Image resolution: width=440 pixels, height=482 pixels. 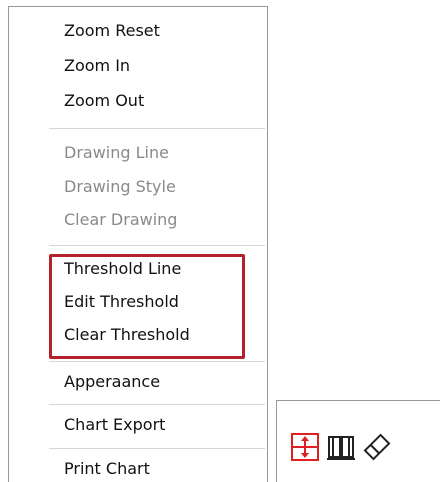 What do you see at coordinates (377, 447) in the screenshot?
I see `eraser-icon` at bounding box center [377, 447].